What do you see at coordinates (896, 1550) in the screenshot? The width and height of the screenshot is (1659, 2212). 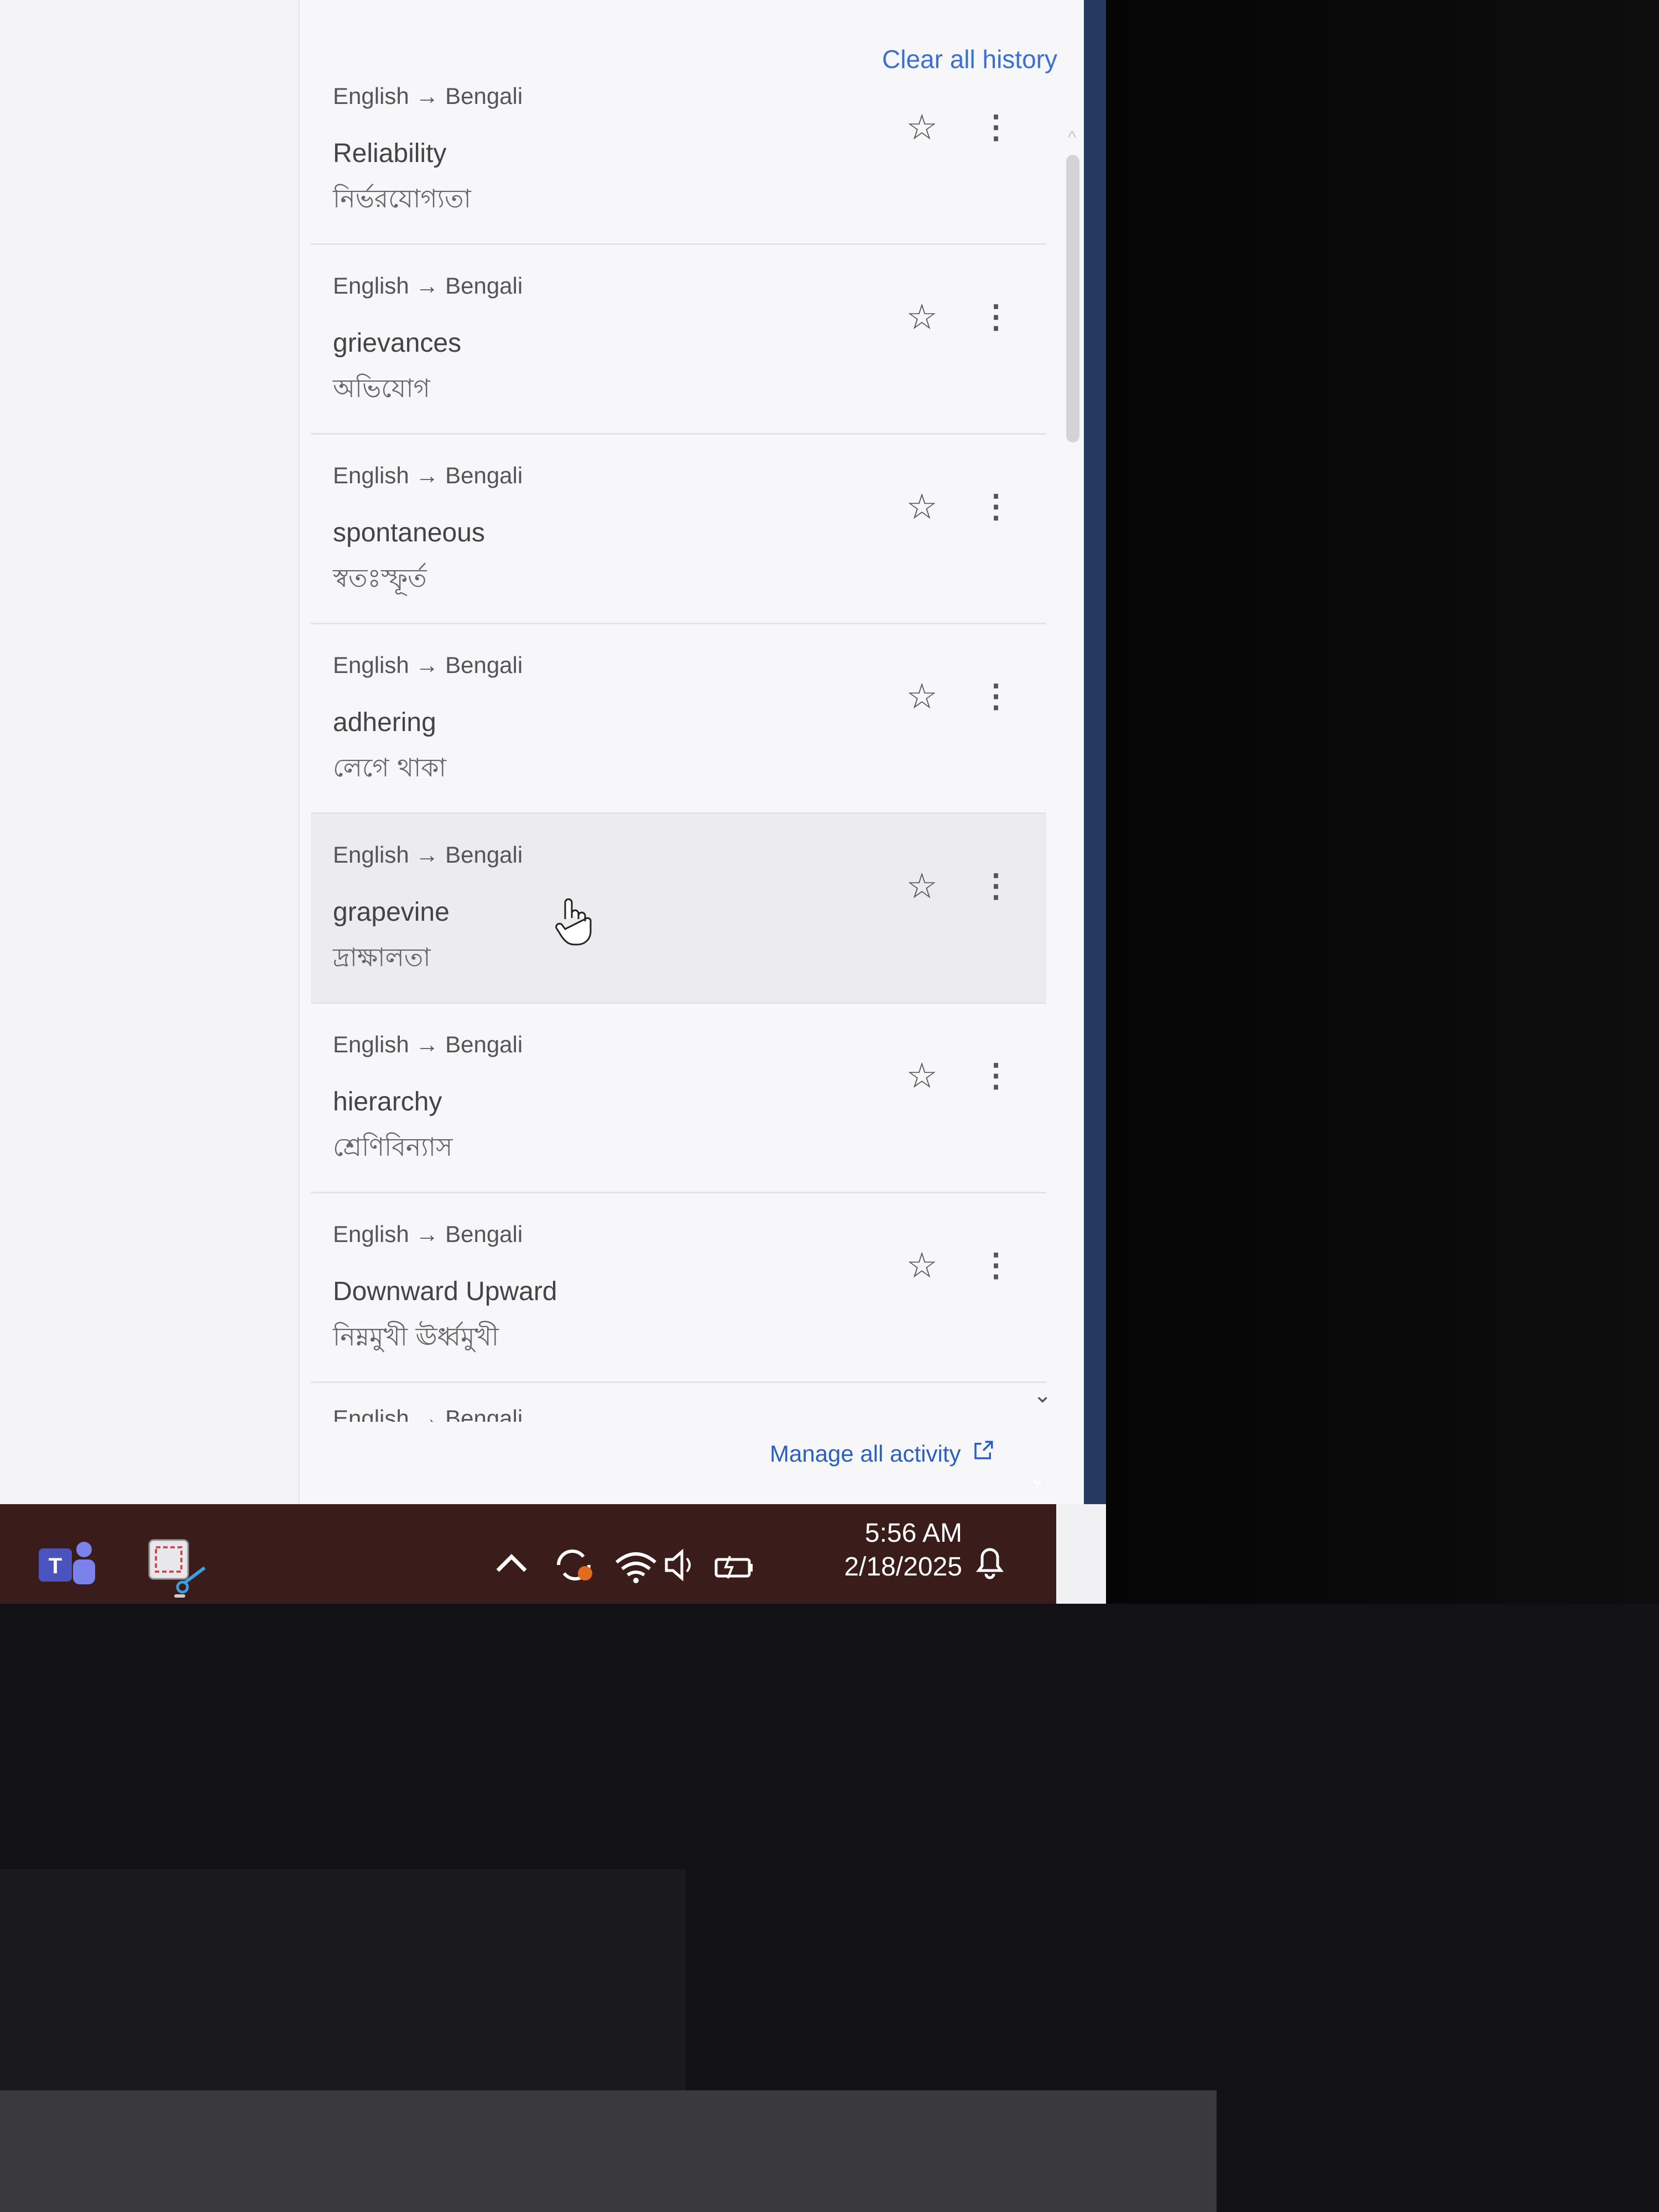 I see `clock: 5:56 AM 2/18/2025` at bounding box center [896, 1550].